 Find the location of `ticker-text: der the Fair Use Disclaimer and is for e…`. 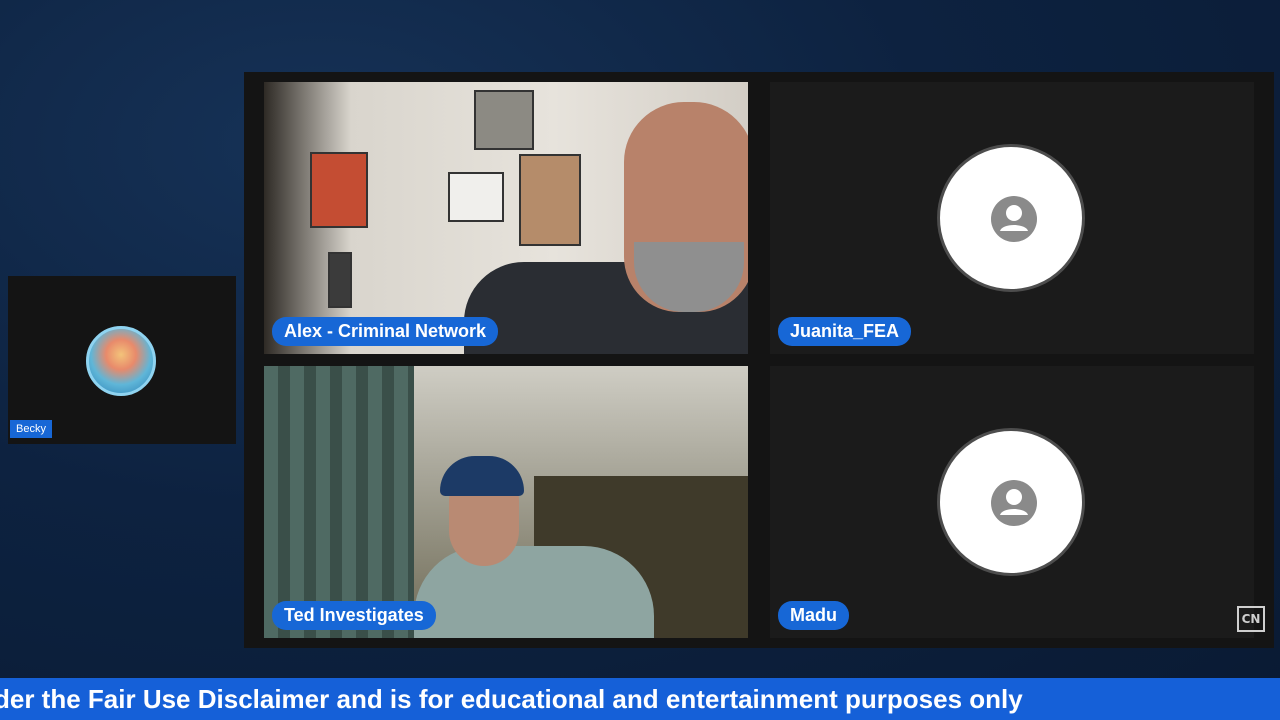

ticker-text: der the Fair Use Disclaimer and is for e… is located at coordinates (511, 699).